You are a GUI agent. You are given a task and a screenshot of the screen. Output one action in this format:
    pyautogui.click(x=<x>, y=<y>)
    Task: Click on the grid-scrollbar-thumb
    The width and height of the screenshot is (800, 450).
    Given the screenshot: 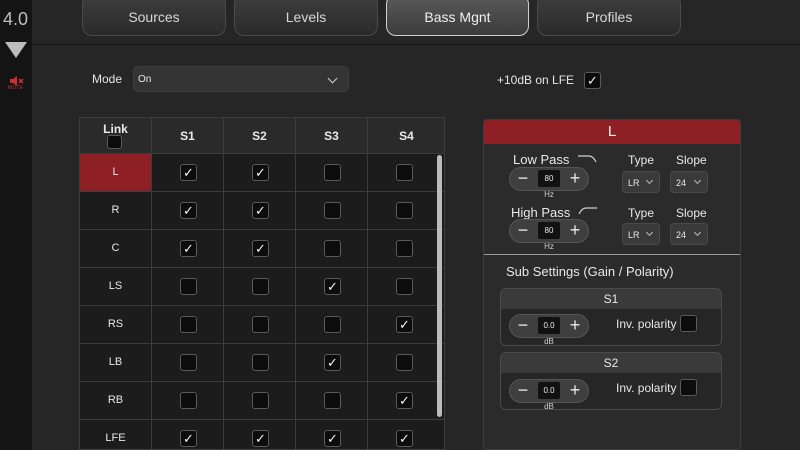 What is the action you would take?
    pyautogui.click(x=439, y=286)
    